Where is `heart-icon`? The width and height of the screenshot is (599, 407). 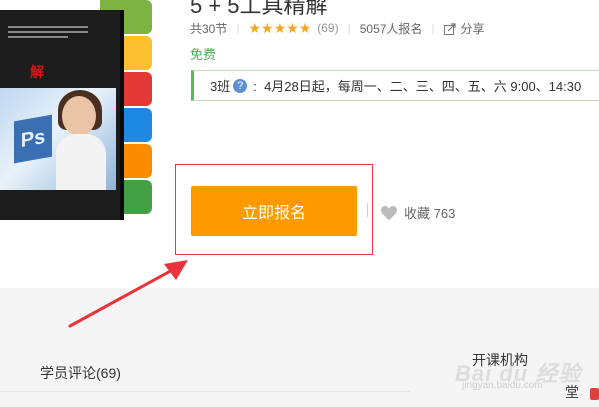
heart-icon is located at coordinates (389, 212).